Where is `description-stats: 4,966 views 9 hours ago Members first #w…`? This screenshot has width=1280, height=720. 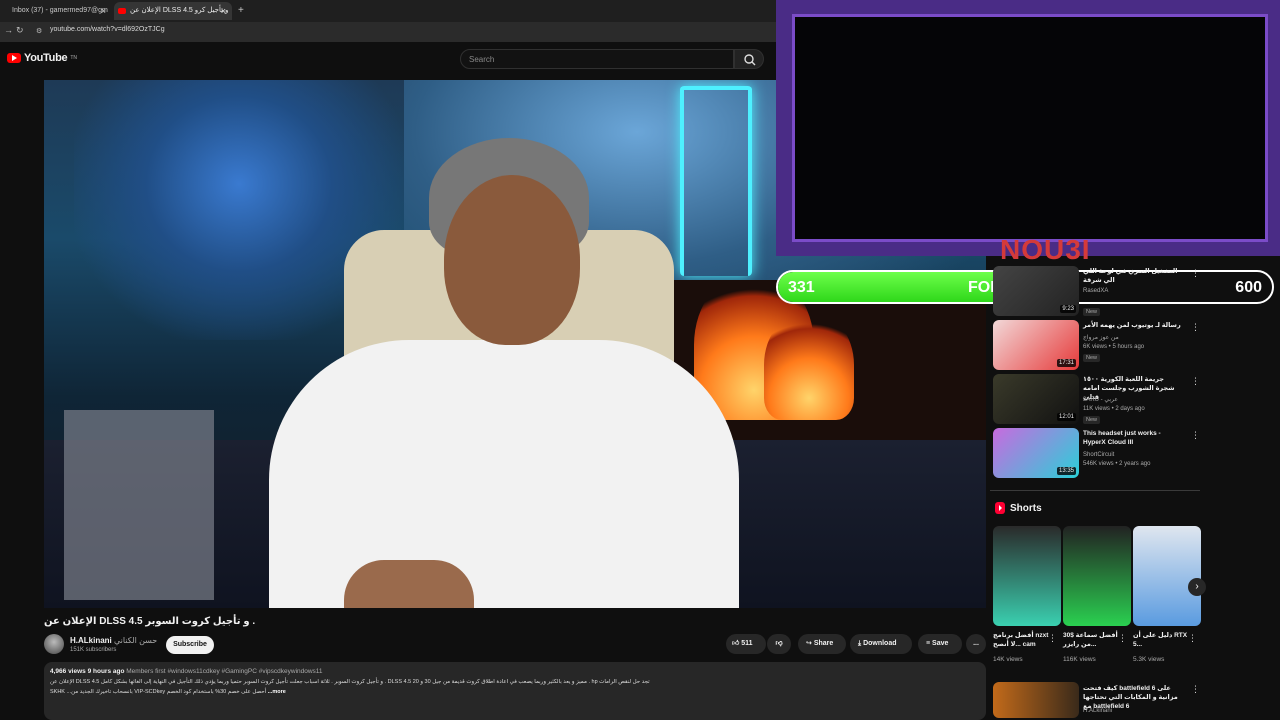 description-stats: 4,966 views 9 hours ago Members first #w… is located at coordinates (186, 671).